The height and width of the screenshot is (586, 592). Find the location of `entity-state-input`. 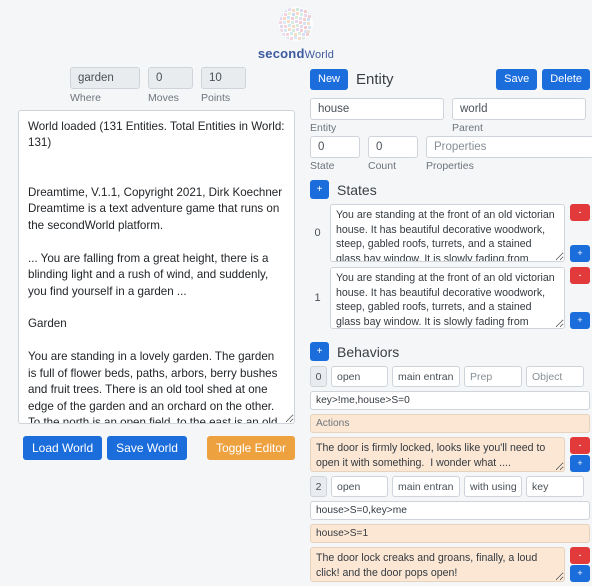

entity-state-input is located at coordinates (335, 147).